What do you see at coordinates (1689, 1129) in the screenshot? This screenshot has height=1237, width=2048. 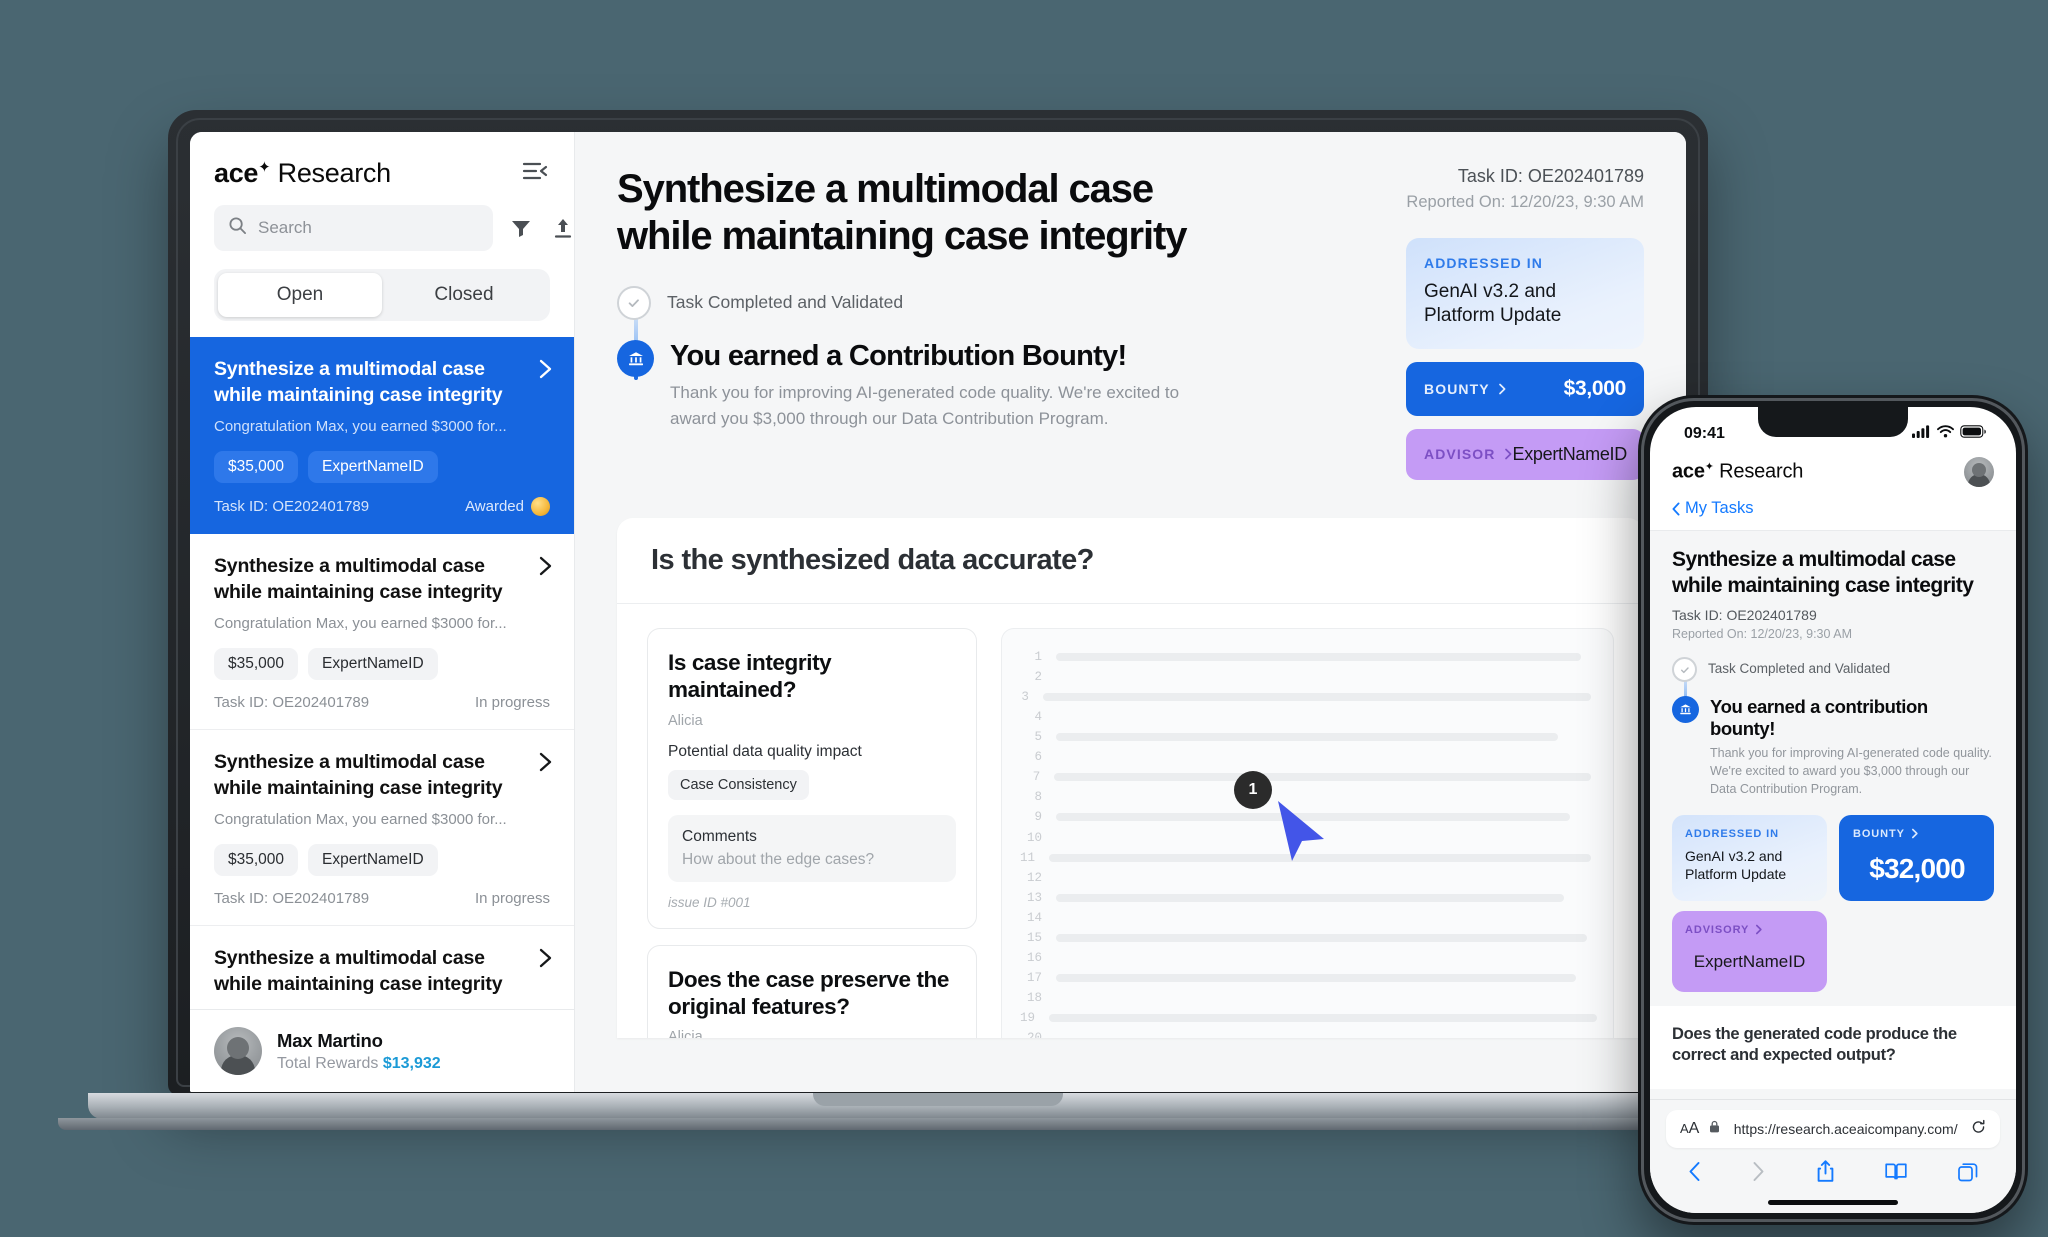 I see `text-size-icon: AA` at bounding box center [1689, 1129].